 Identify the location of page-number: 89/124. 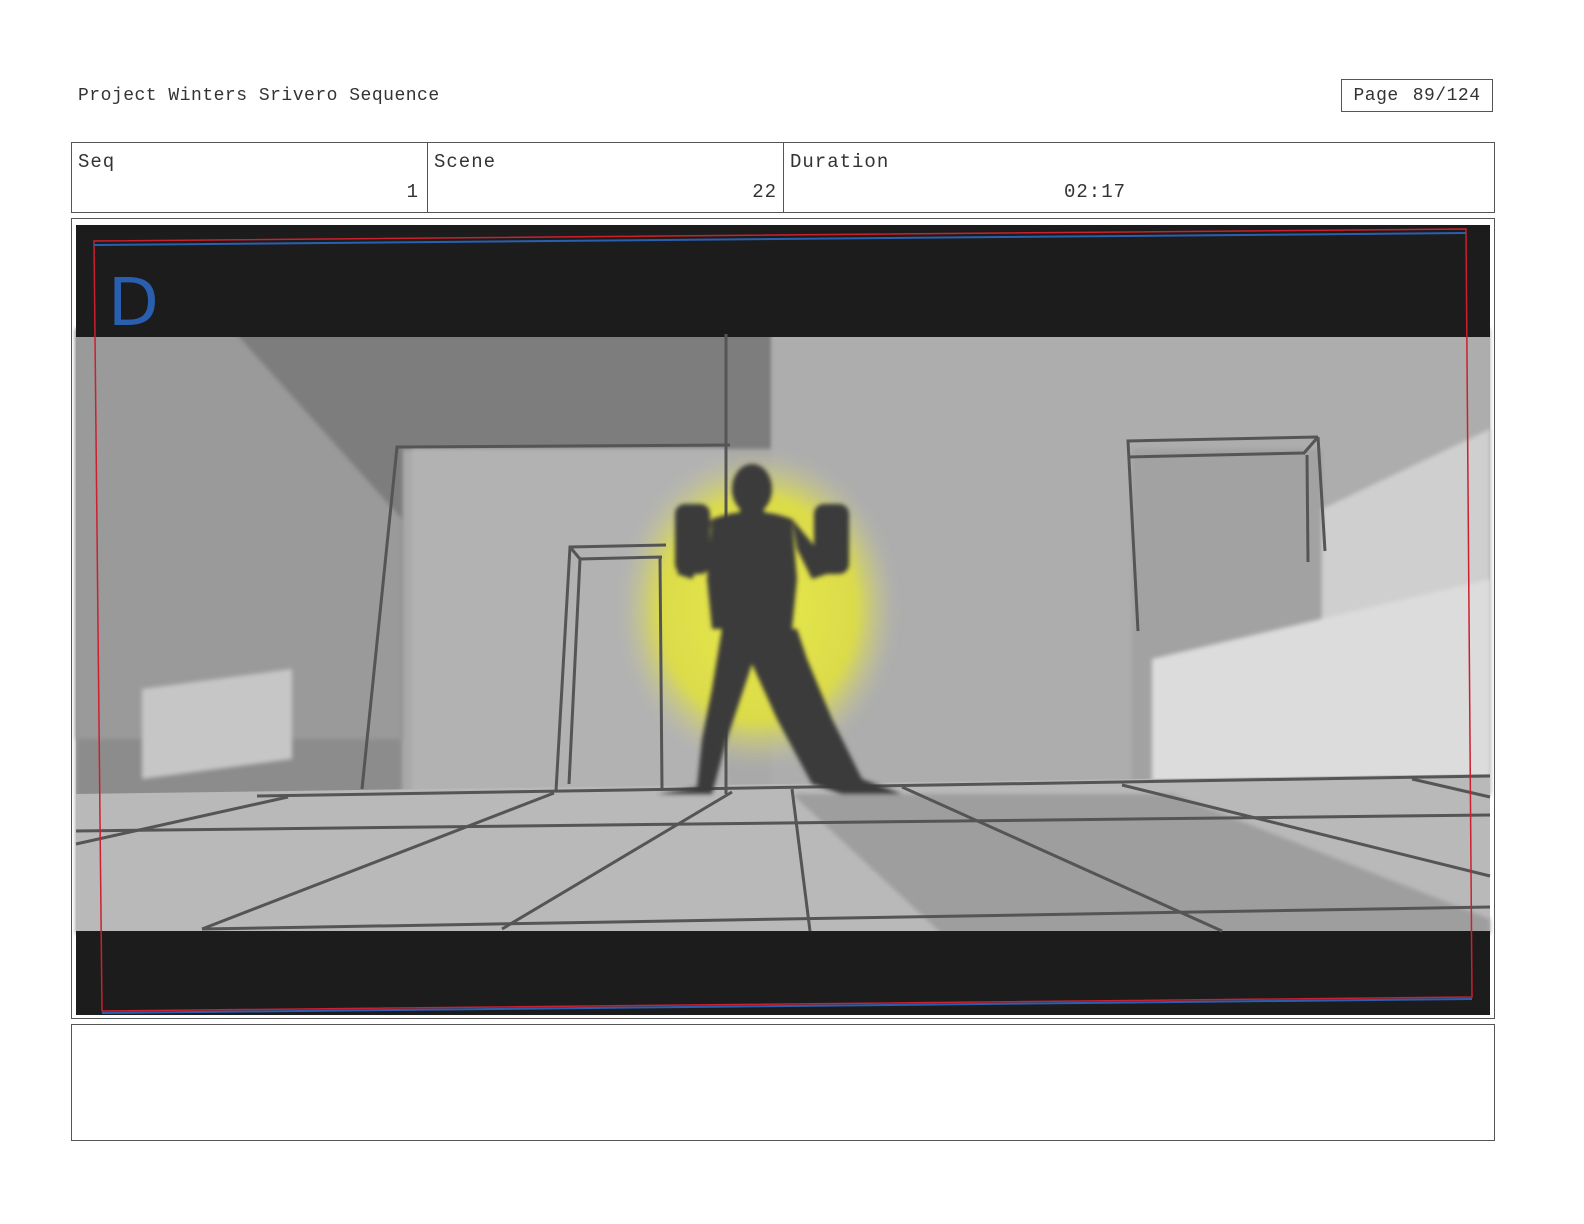
(1446, 95).